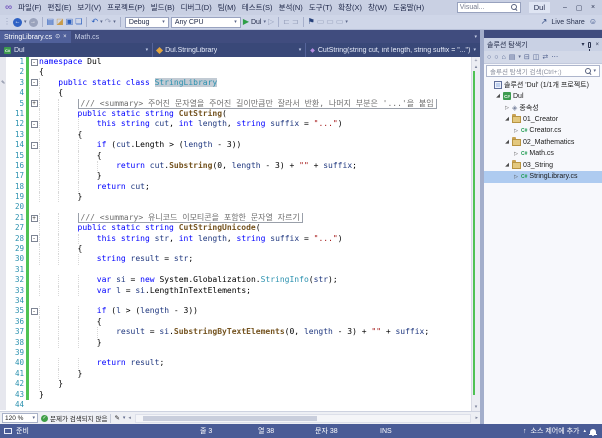 This screenshot has height=438, width=602. What do you see at coordinates (235, 93) in the screenshot?
I see `code-line-4: 4{` at bounding box center [235, 93].